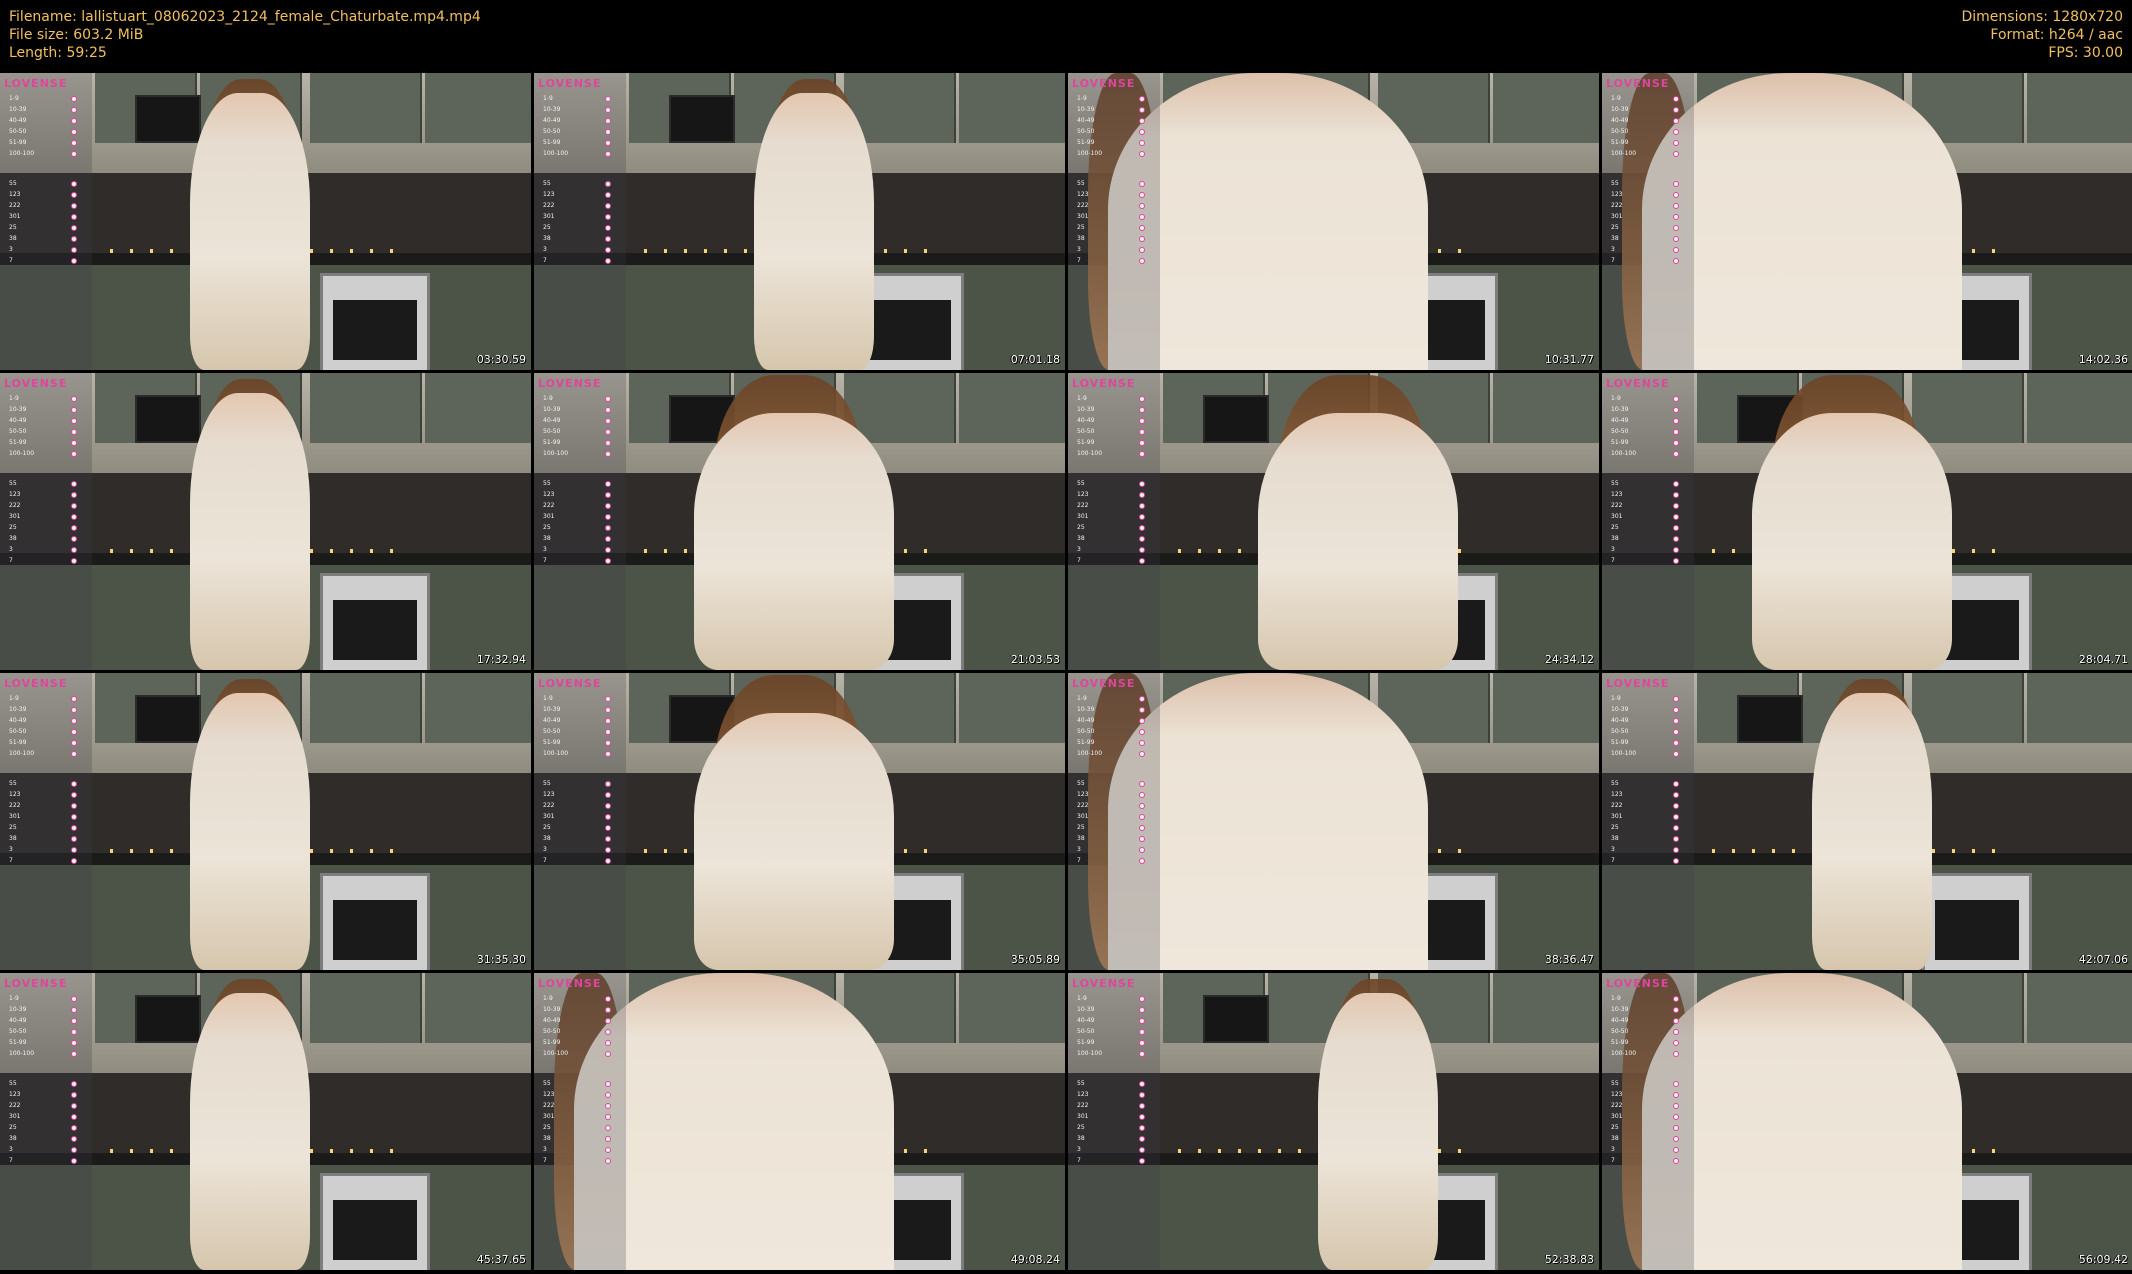 The width and height of the screenshot is (2132, 1274). What do you see at coordinates (552, 720) in the screenshot?
I see `tip-level-label: 40-49` at bounding box center [552, 720].